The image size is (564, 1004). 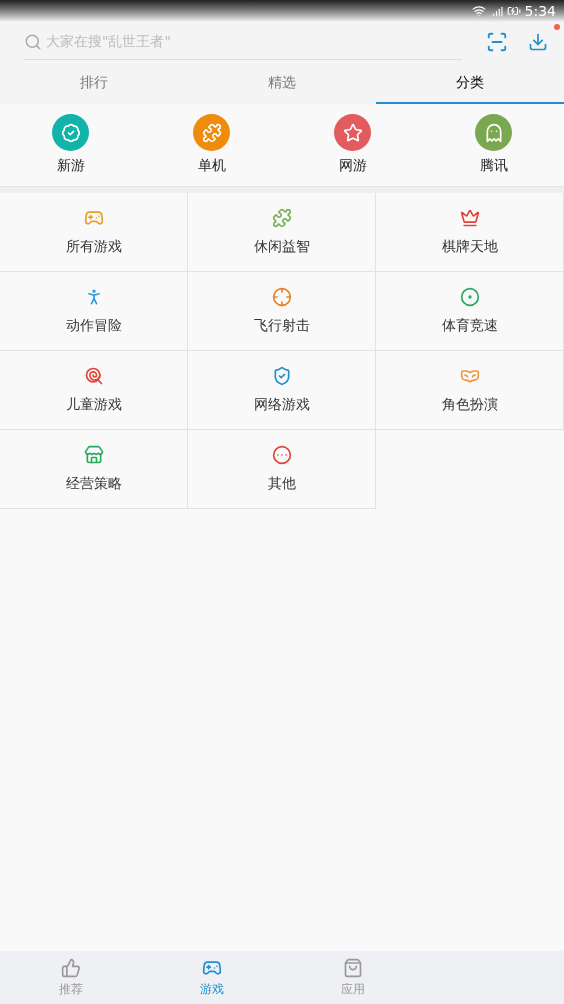 I want to click on category-label: 单机, so click(x=211, y=165).